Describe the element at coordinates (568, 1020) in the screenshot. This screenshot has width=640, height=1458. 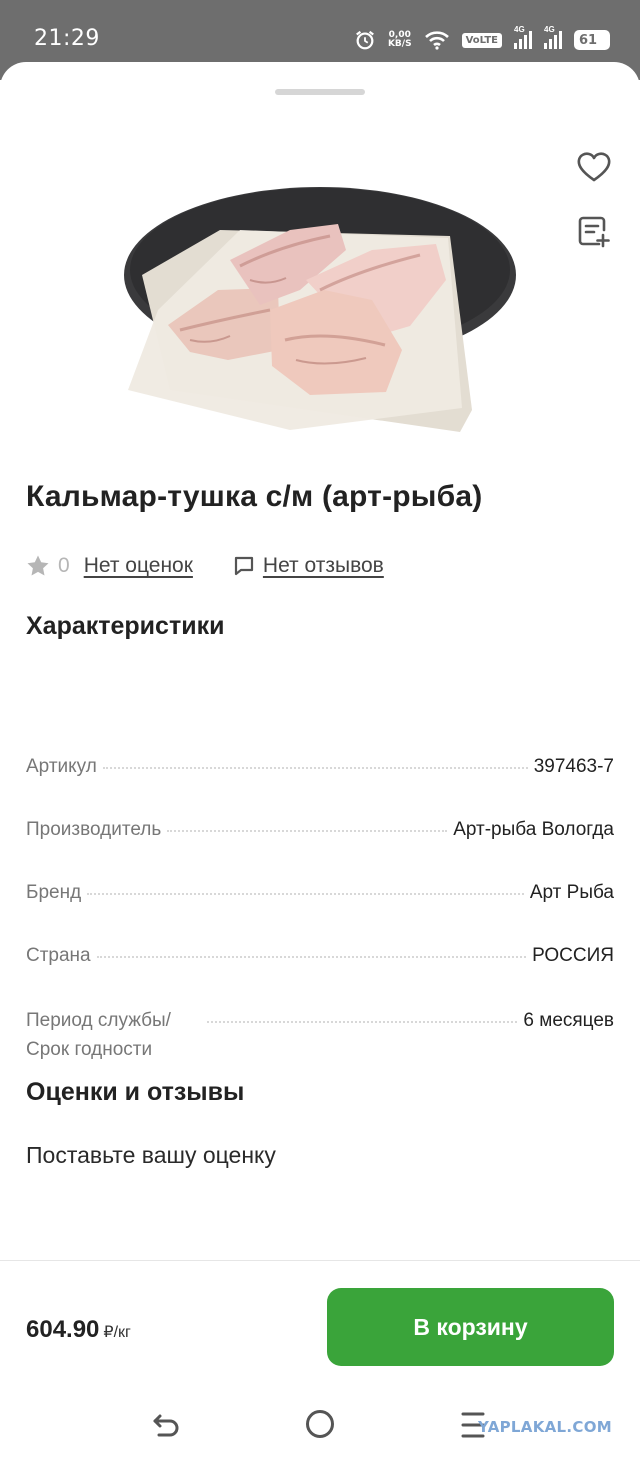
I see `spec-value: 6 месяцев` at that location.